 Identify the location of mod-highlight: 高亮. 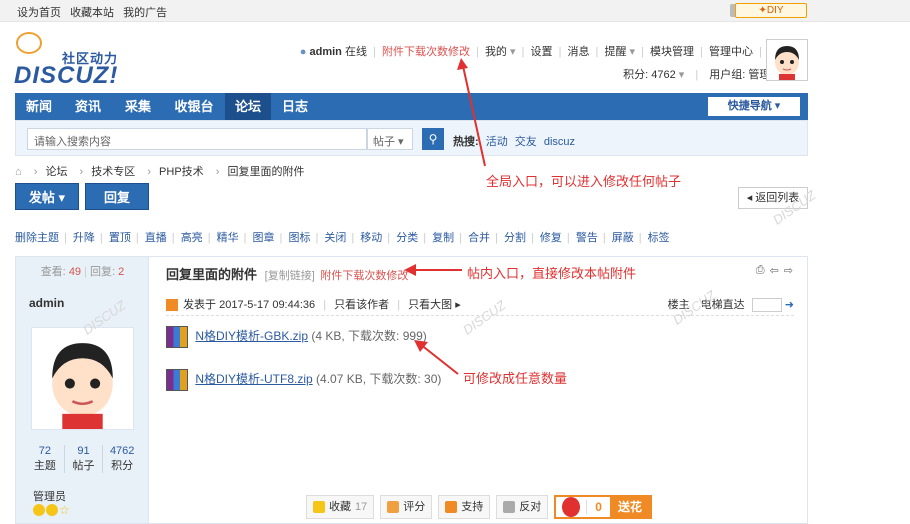
(192, 238).